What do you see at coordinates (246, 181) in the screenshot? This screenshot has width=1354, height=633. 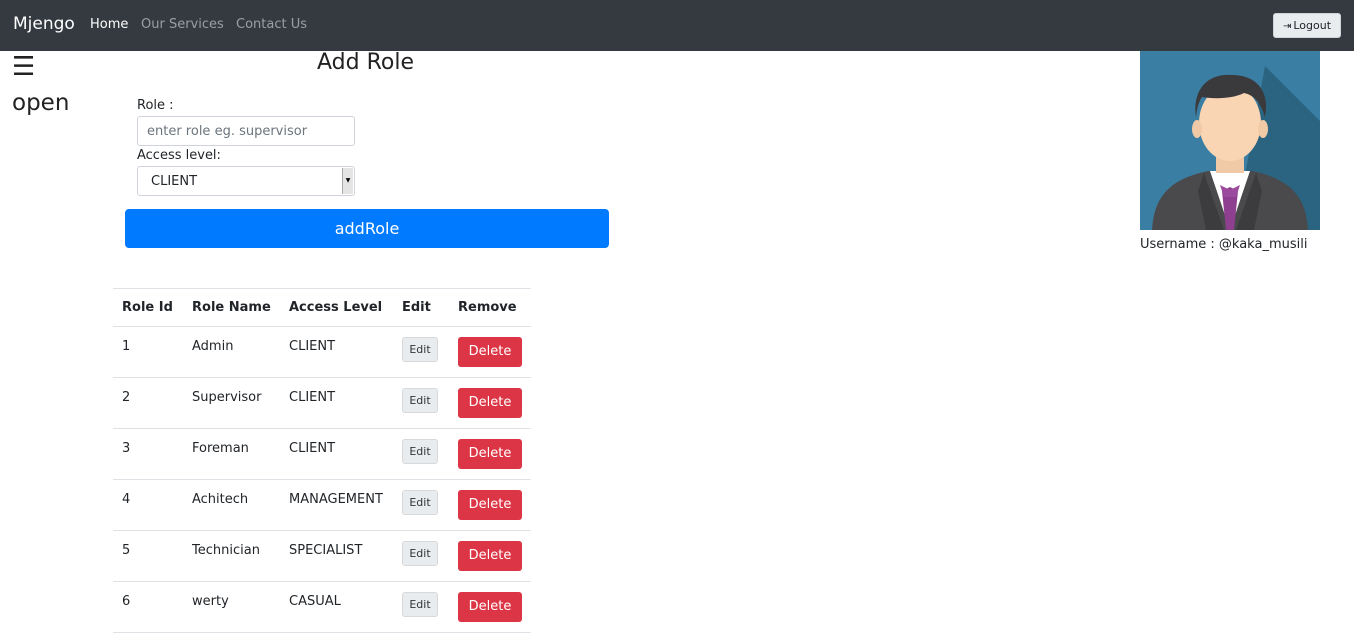 I see `access-level-select: CLIENT ▼` at bounding box center [246, 181].